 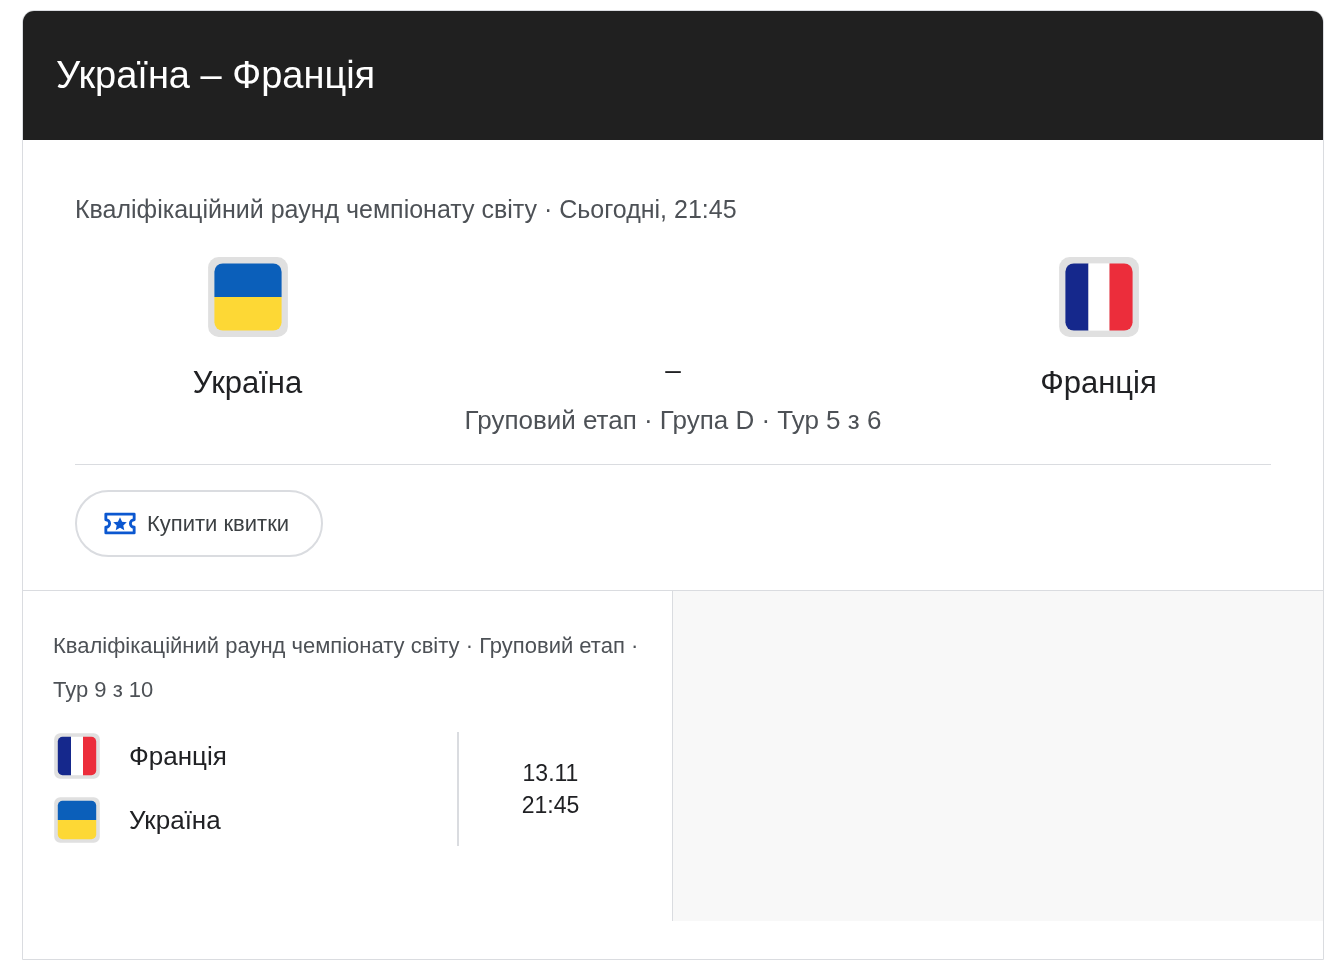 What do you see at coordinates (673, 420) in the screenshot?
I see `match-stage: Груповий етап · Група D · Тур 5 з 6` at bounding box center [673, 420].